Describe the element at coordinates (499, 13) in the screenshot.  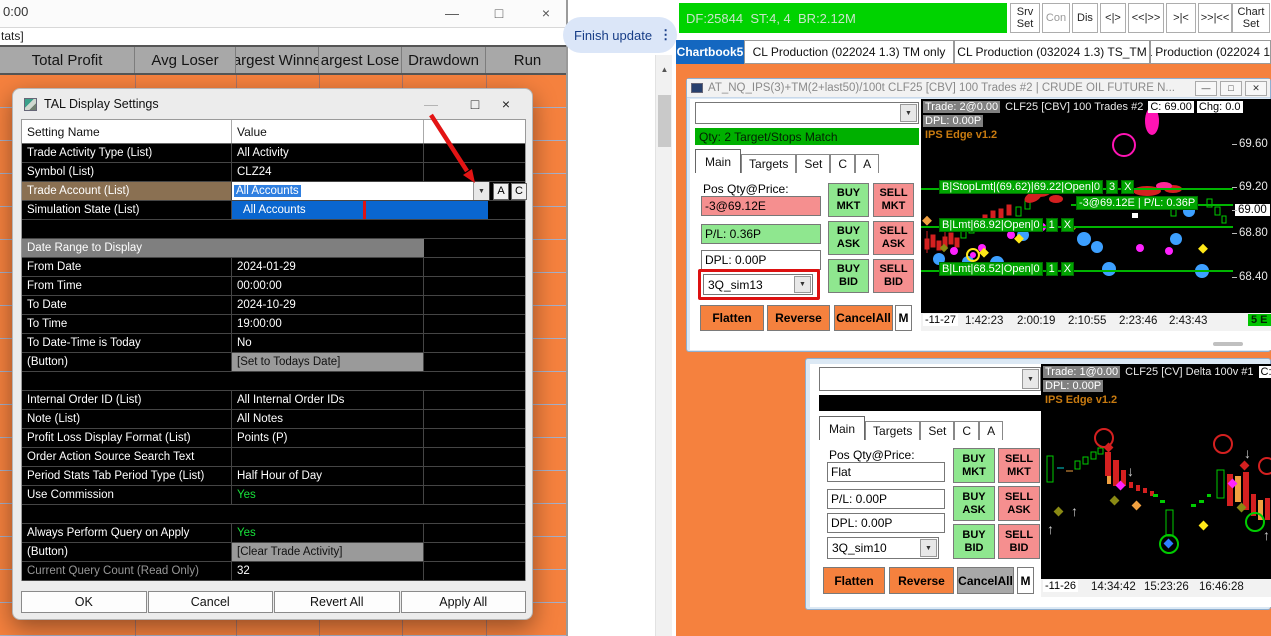
I see `maximize-icon: □` at that location.